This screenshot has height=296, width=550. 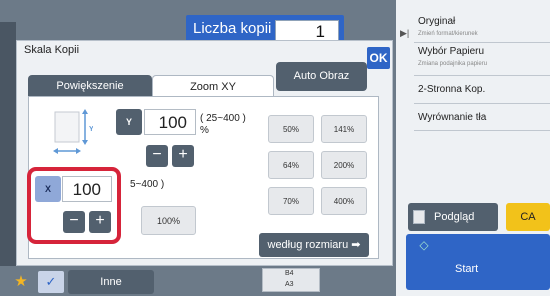 I want to click on tray-a3-label: A3, so click(x=289, y=284).